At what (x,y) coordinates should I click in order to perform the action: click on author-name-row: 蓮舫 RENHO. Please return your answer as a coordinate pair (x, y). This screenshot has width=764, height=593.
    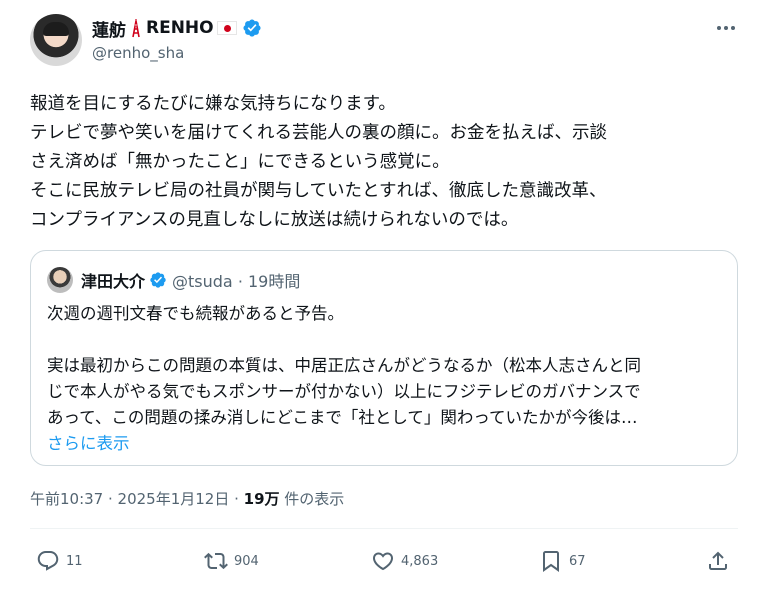
    Looking at the image, I should click on (177, 28).